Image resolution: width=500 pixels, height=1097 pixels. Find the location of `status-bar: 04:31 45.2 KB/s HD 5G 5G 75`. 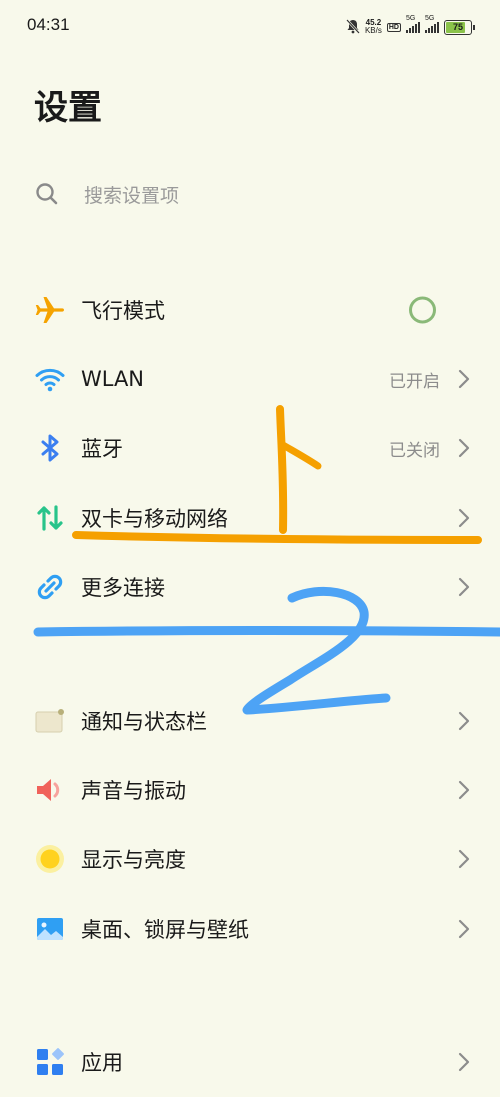

status-bar: 04:31 45.2 KB/s HD 5G 5G 75 is located at coordinates (250, 27).